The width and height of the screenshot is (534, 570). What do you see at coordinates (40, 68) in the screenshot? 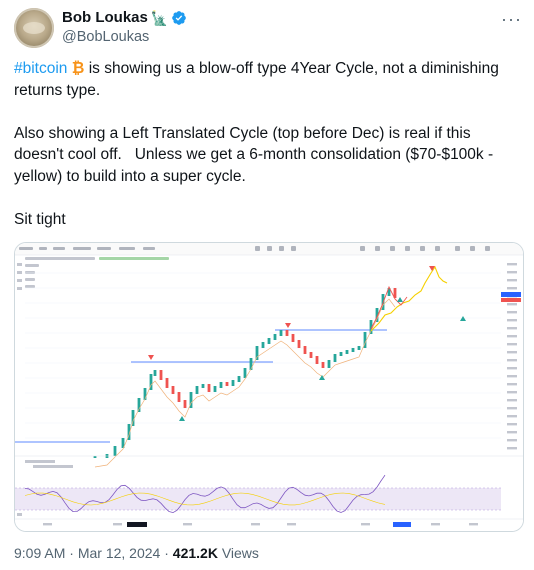
I see `hashtag-link: #bitcoin` at bounding box center [40, 68].